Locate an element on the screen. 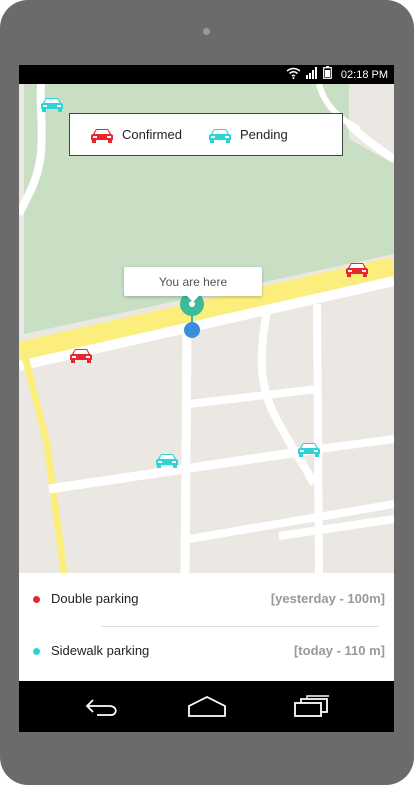 The image size is (414, 785). report-title: Double parking is located at coordinates (95, 598).